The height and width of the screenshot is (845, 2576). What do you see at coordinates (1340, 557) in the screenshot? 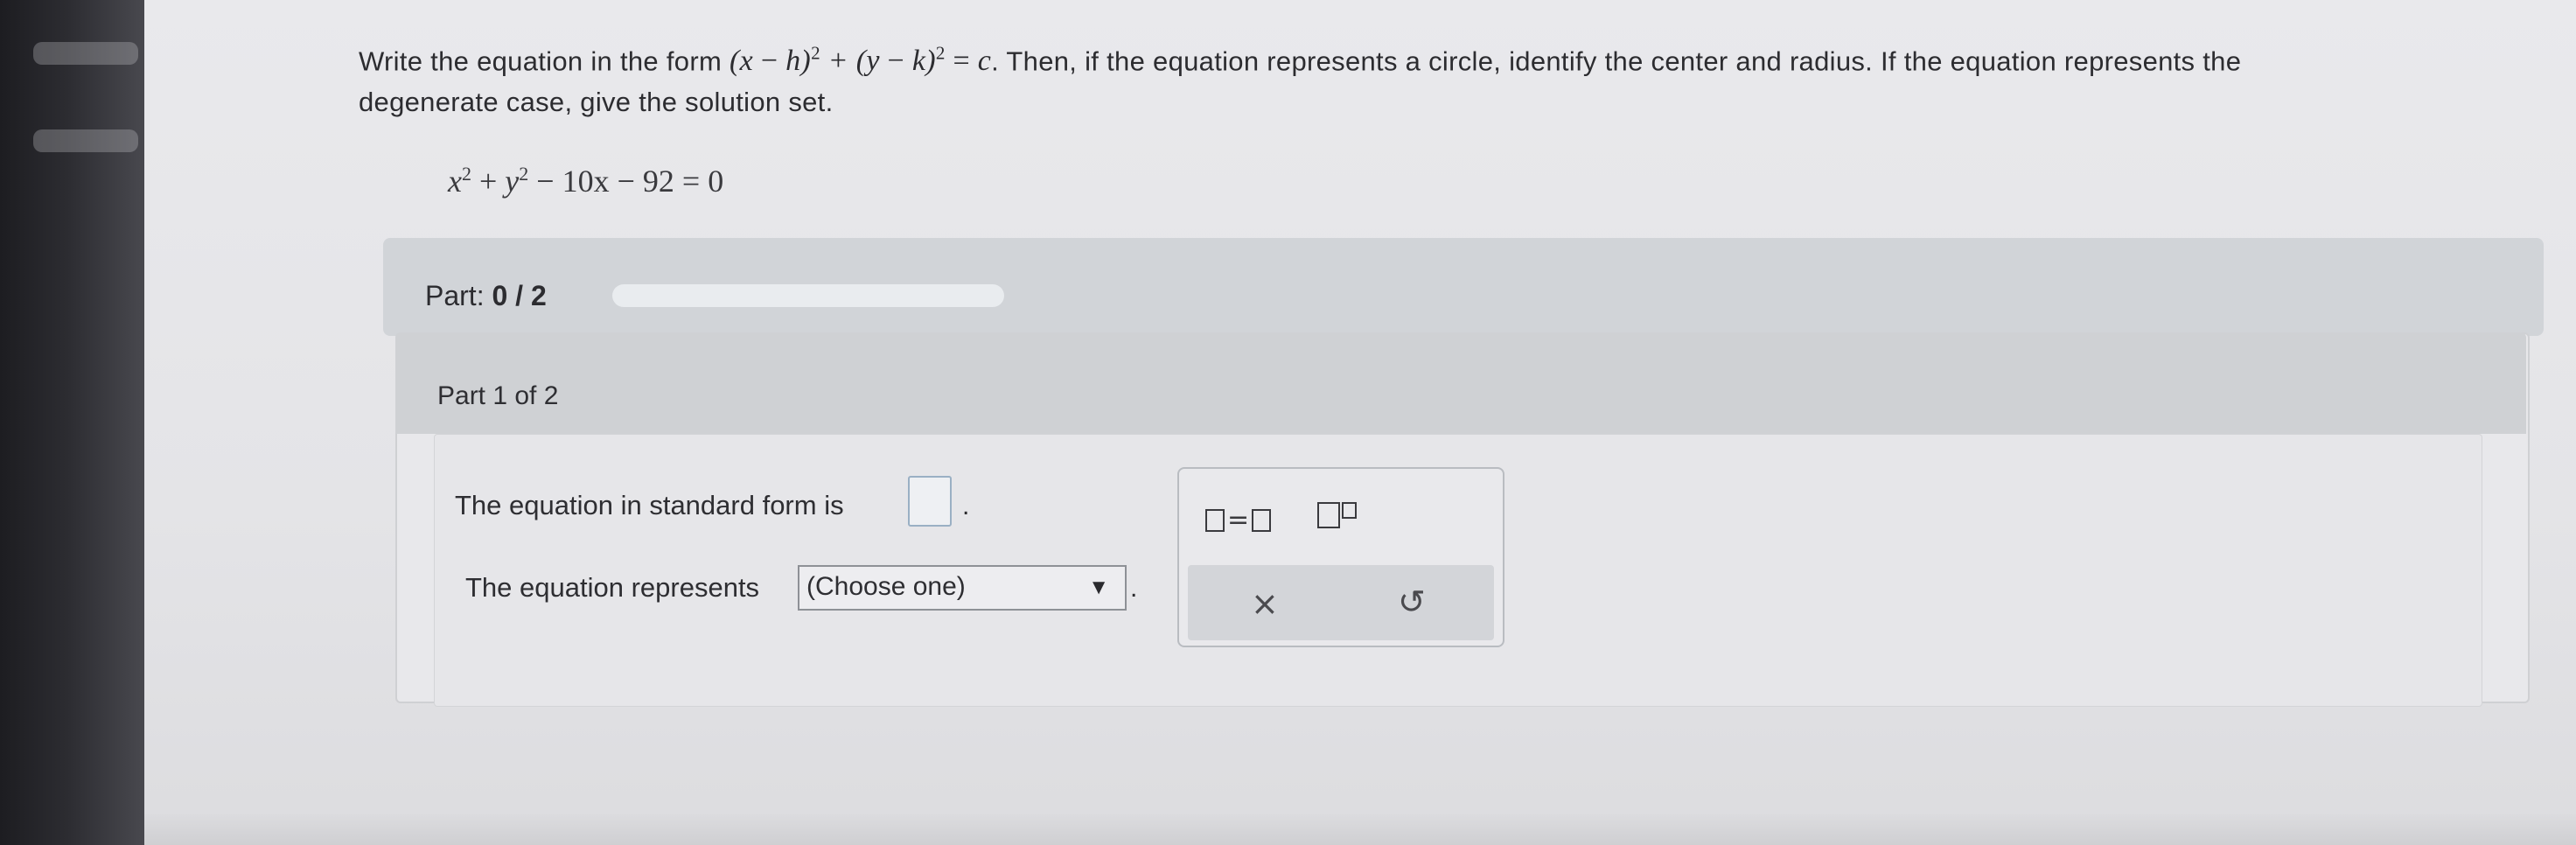
I see `math-toolbox: = × ↺` at bounding box center [1340, 557].